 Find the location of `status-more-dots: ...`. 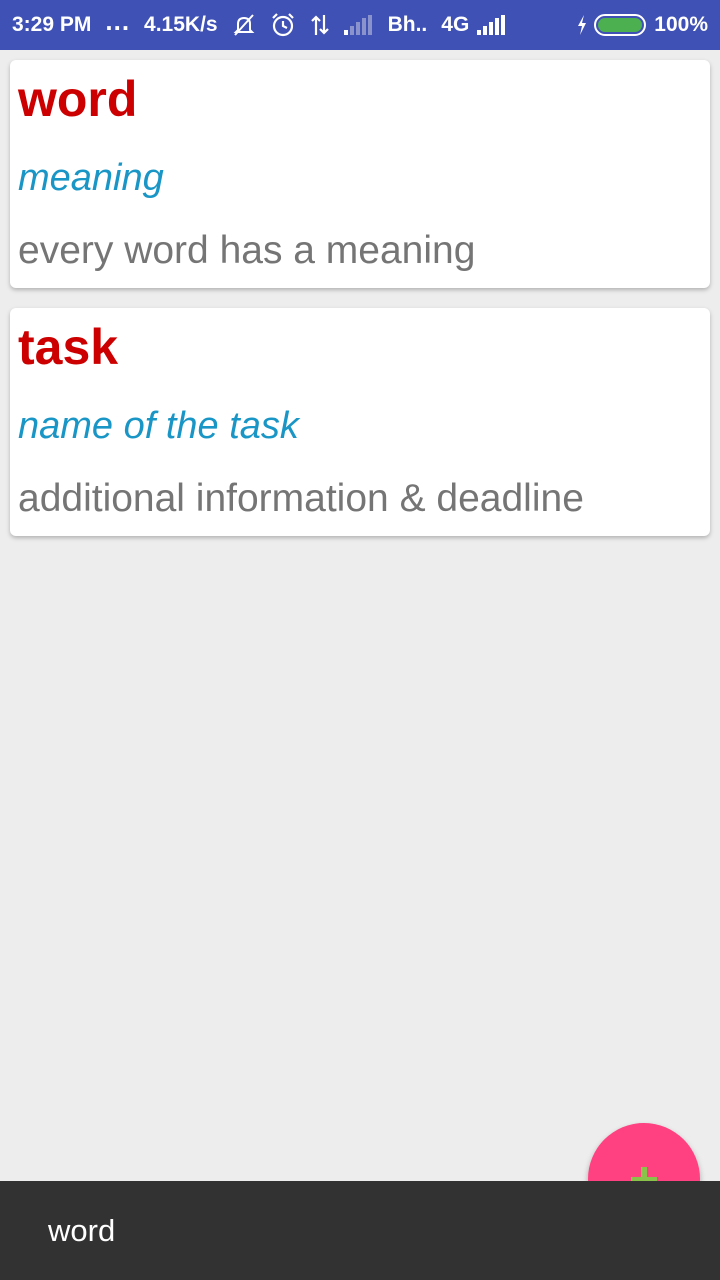

status-more-dots: ... is located at coordinates (118, 21).